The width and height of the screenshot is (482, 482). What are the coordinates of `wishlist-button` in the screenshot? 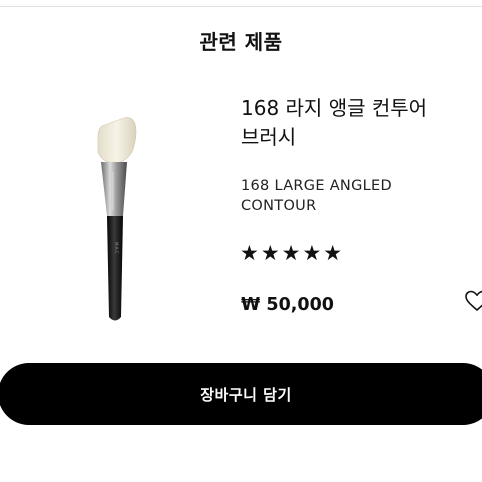 It's located at (473, 301).